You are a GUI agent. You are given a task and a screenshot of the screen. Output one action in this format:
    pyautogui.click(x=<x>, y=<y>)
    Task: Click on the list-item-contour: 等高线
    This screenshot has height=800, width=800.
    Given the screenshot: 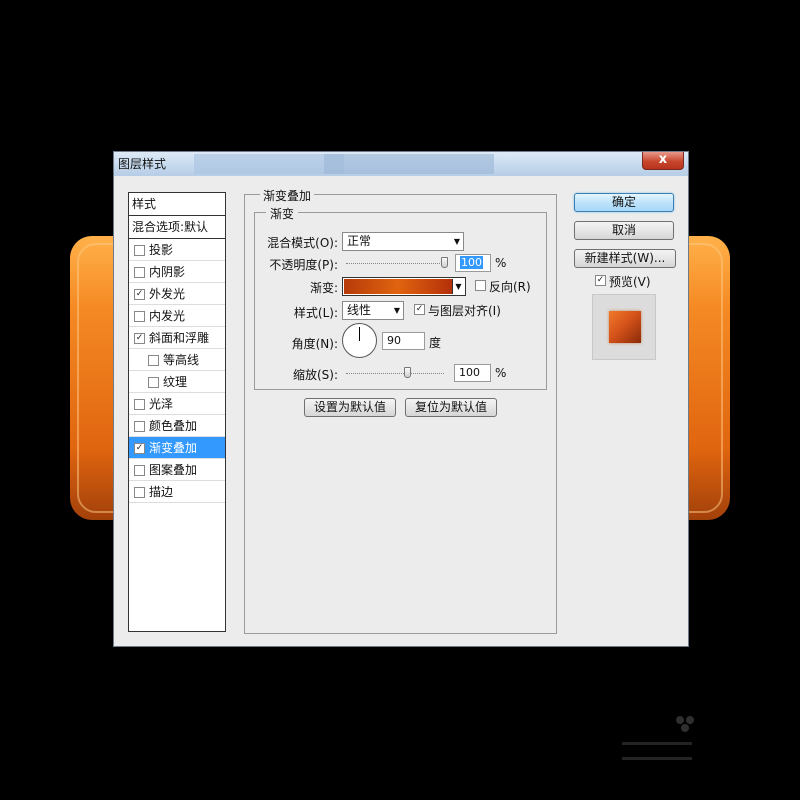 What is the action you would take?
    pyautogui.click(x=177, y=360)
    